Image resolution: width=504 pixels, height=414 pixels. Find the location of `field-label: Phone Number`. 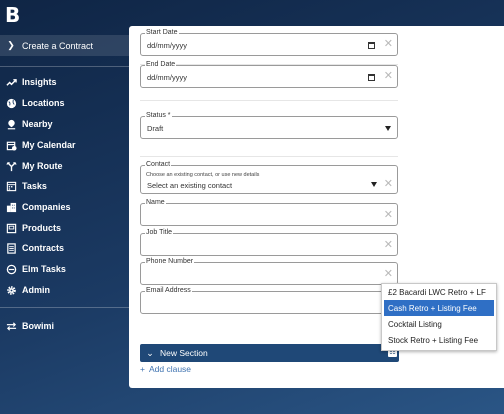

field-label: Phone Number is located at coordinates (170, 261).